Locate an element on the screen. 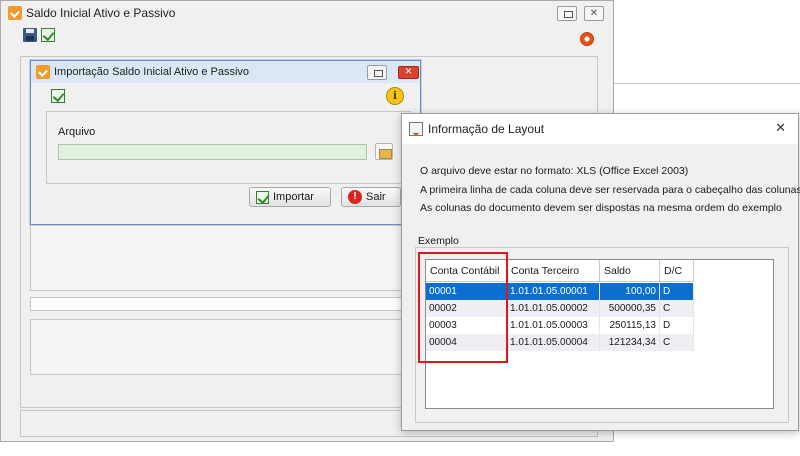 The image size is (800, 456). layout-info-title: Informação de Layout is located at coordinates (486, 129).